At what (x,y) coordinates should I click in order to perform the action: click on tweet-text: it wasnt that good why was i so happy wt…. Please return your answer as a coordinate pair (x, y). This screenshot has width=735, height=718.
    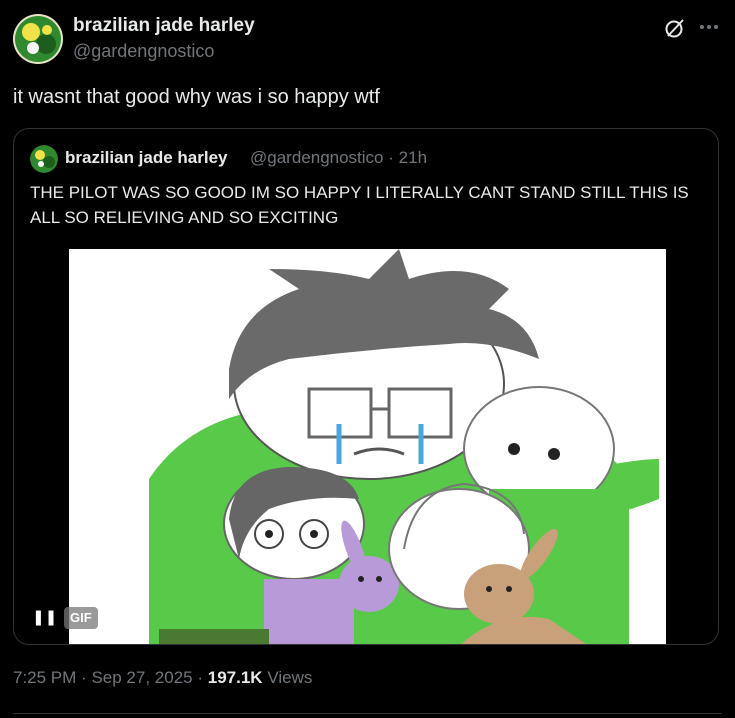
    Looking at the image, I should click on (196, 97).